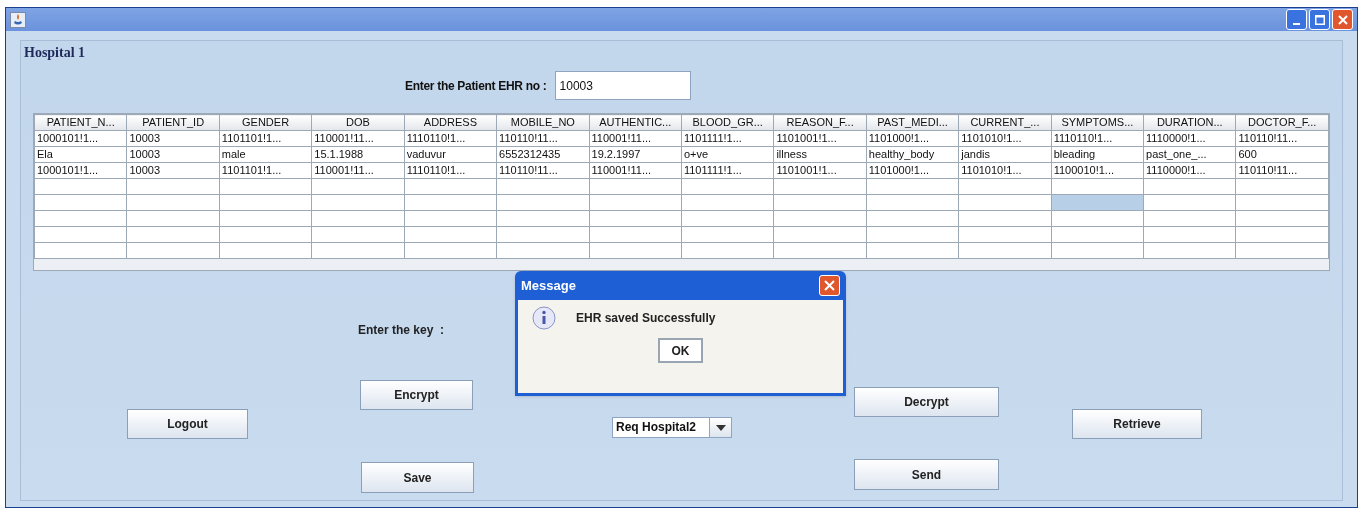  I want to click on ok-button: OK, so click(680, 350).